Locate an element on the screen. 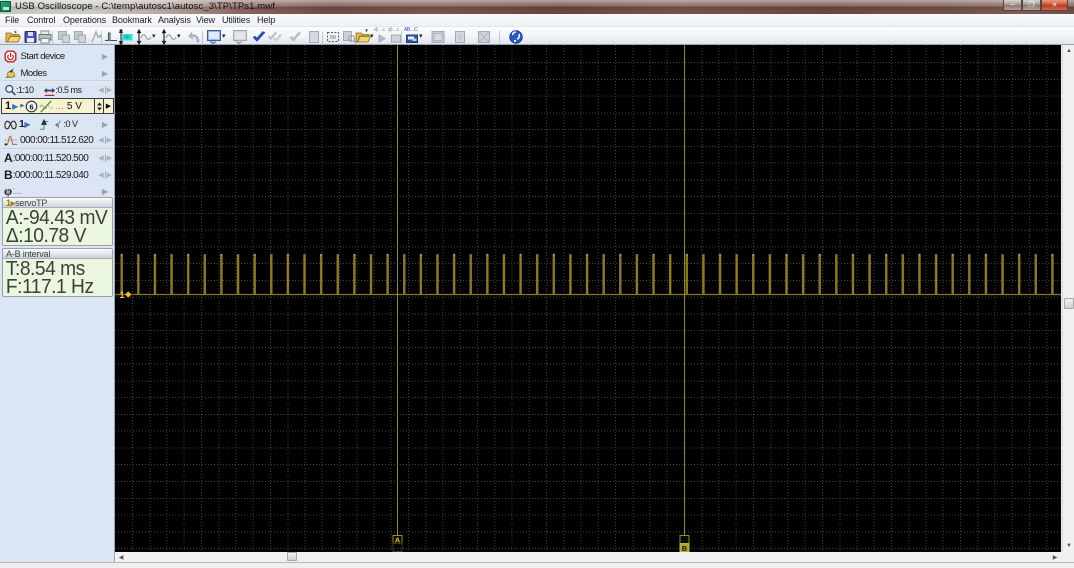  svg-text: f is located at coordinates (59, 124).